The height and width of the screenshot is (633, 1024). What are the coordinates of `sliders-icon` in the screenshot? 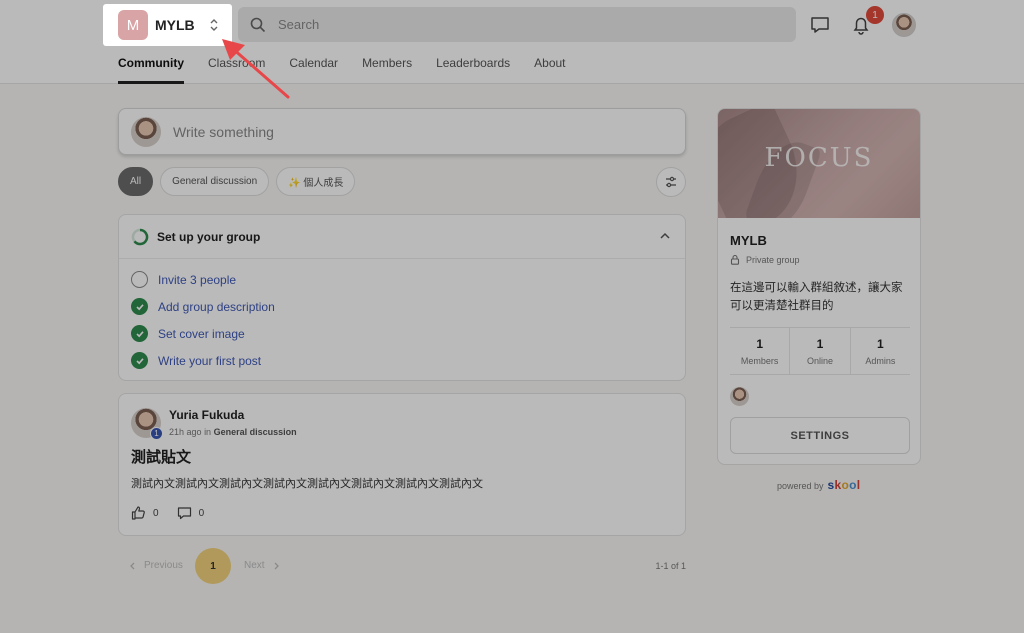 It's located at (671, 182).